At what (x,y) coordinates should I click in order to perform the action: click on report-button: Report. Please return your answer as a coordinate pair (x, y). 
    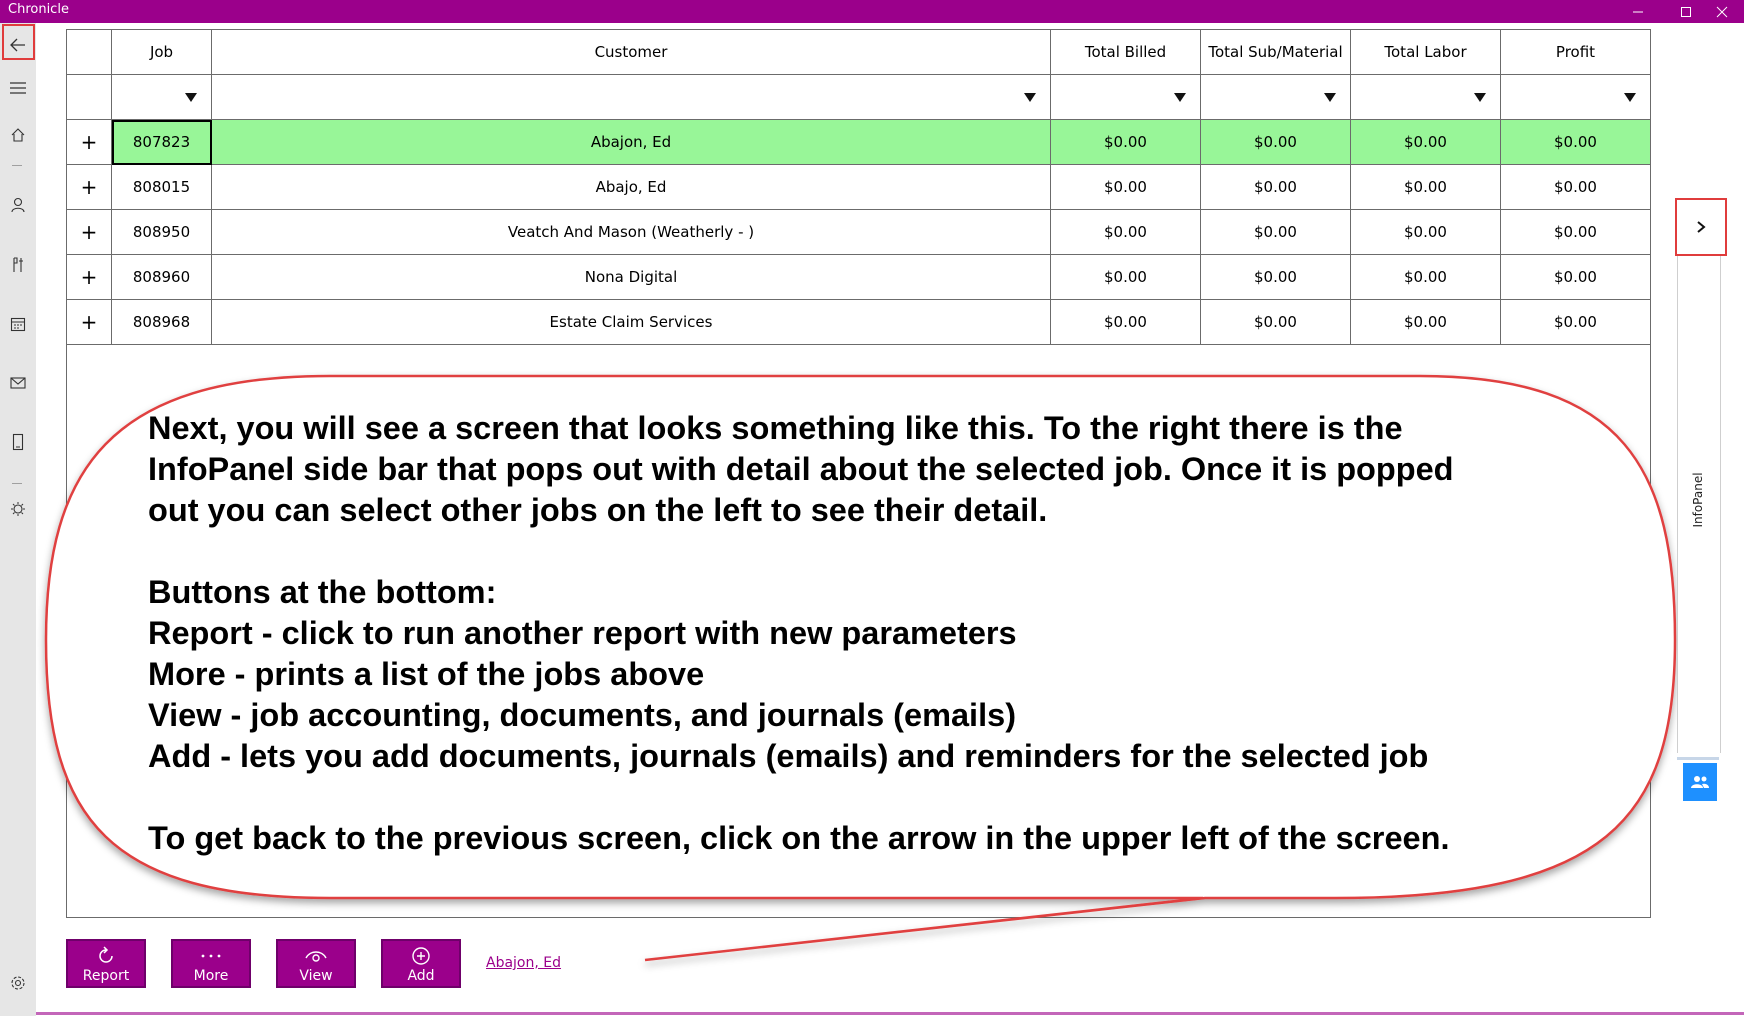
    Looking at the image, I should click on (106, 963).